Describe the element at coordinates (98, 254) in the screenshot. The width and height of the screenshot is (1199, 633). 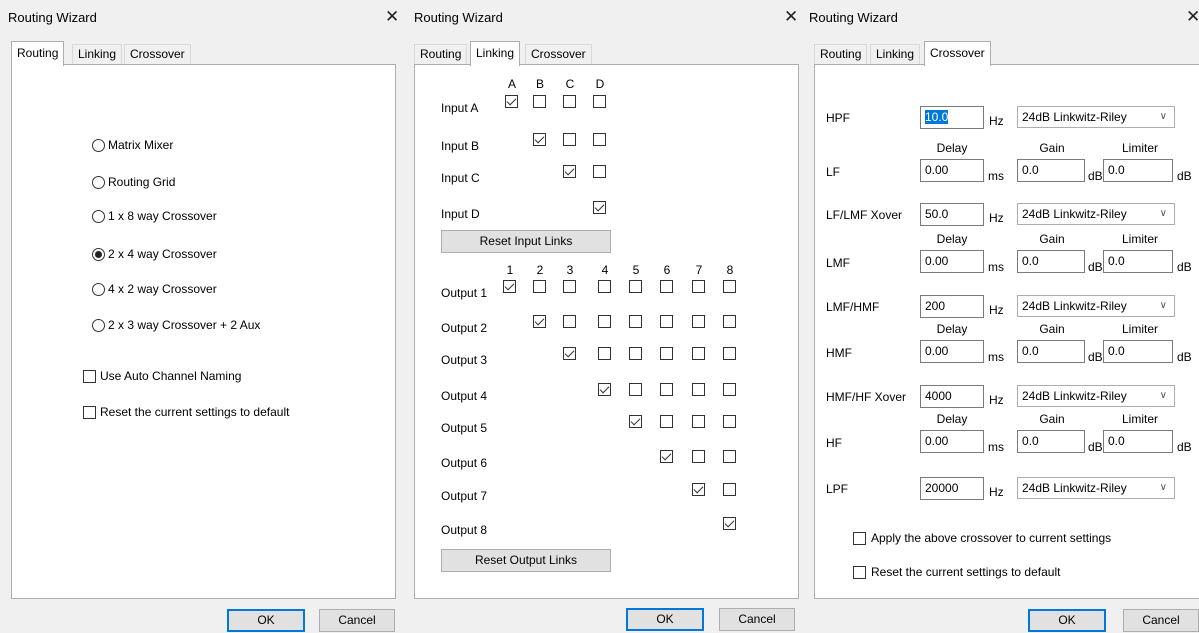
I see `radio-2x4-crossover` at that location.